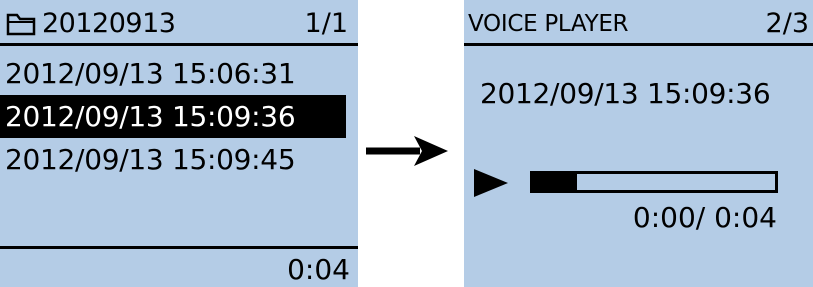 The width and height of the screenshot is (813, 287). What do you see at coordinates (21, 24) in the screenshot?
I see `folder-icon` at bounding box center [21, 24].